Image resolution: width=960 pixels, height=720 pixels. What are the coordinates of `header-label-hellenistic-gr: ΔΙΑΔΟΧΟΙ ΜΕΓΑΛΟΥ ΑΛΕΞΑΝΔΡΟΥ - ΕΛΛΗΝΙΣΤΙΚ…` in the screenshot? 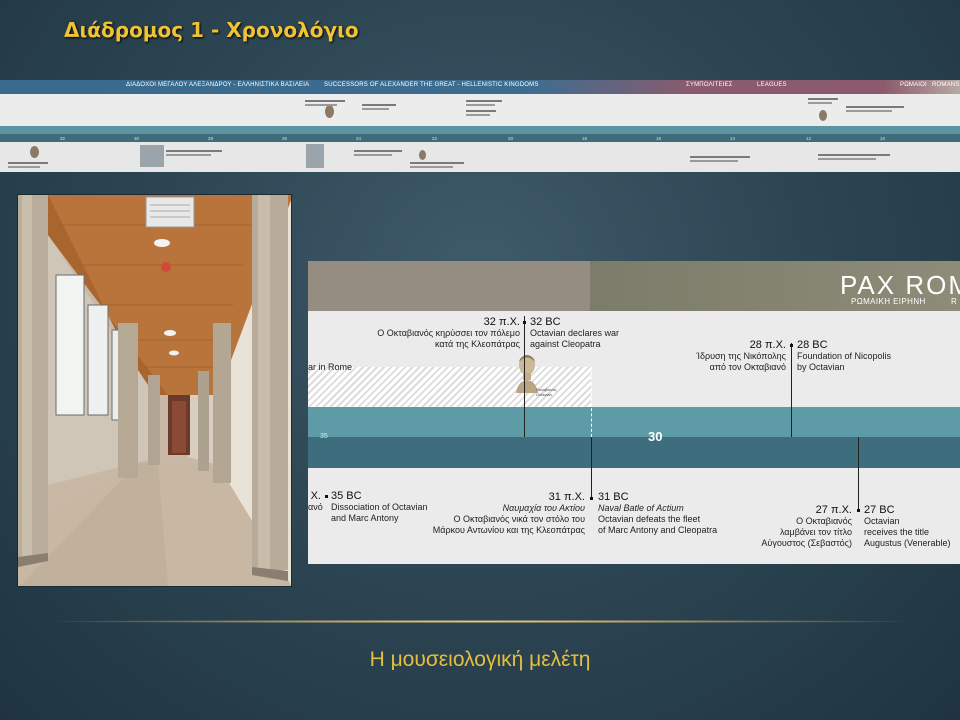 It's located at (218, 85).